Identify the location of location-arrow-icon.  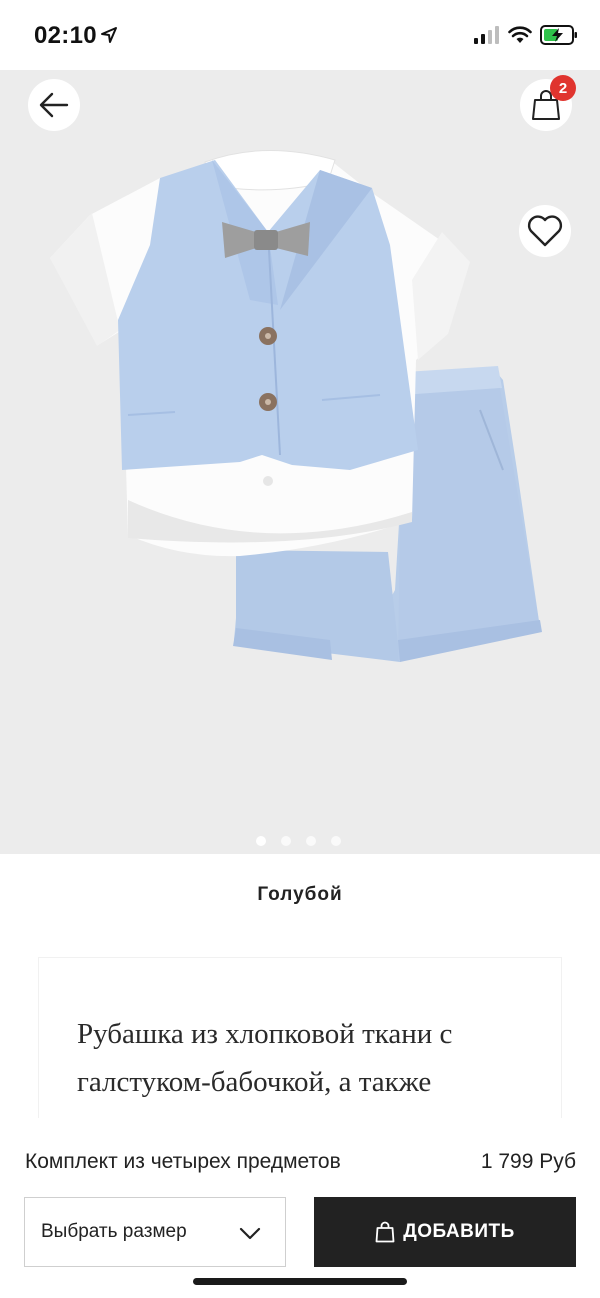
(109, 35).